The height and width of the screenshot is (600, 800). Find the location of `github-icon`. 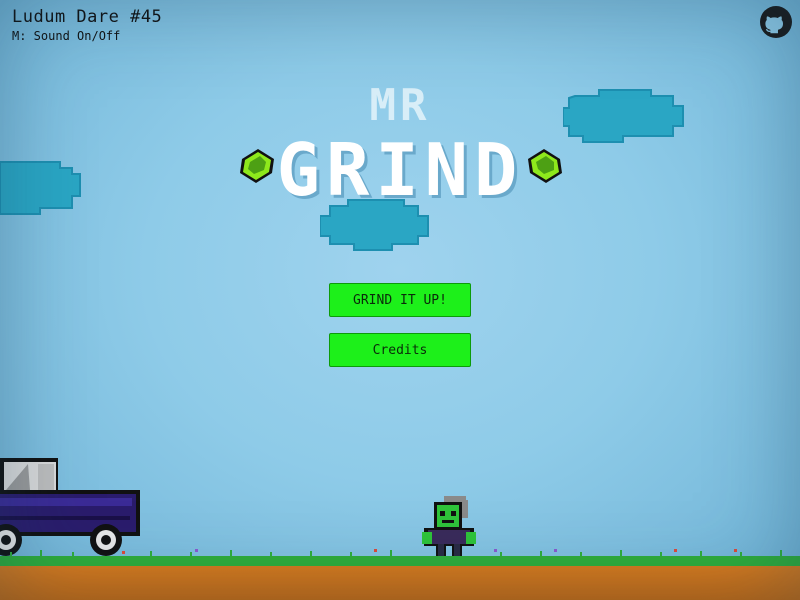

github-icon is located at coordinates (776, 22).